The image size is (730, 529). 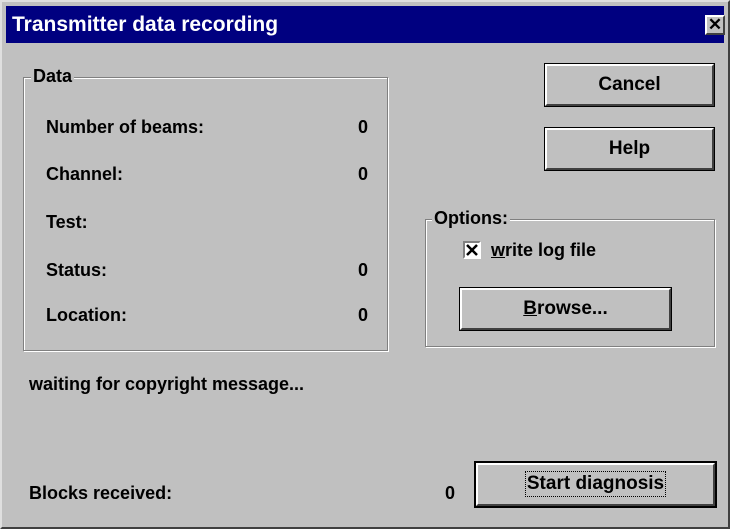 I want to click on location-value: 0, so click(x=363, y=315).